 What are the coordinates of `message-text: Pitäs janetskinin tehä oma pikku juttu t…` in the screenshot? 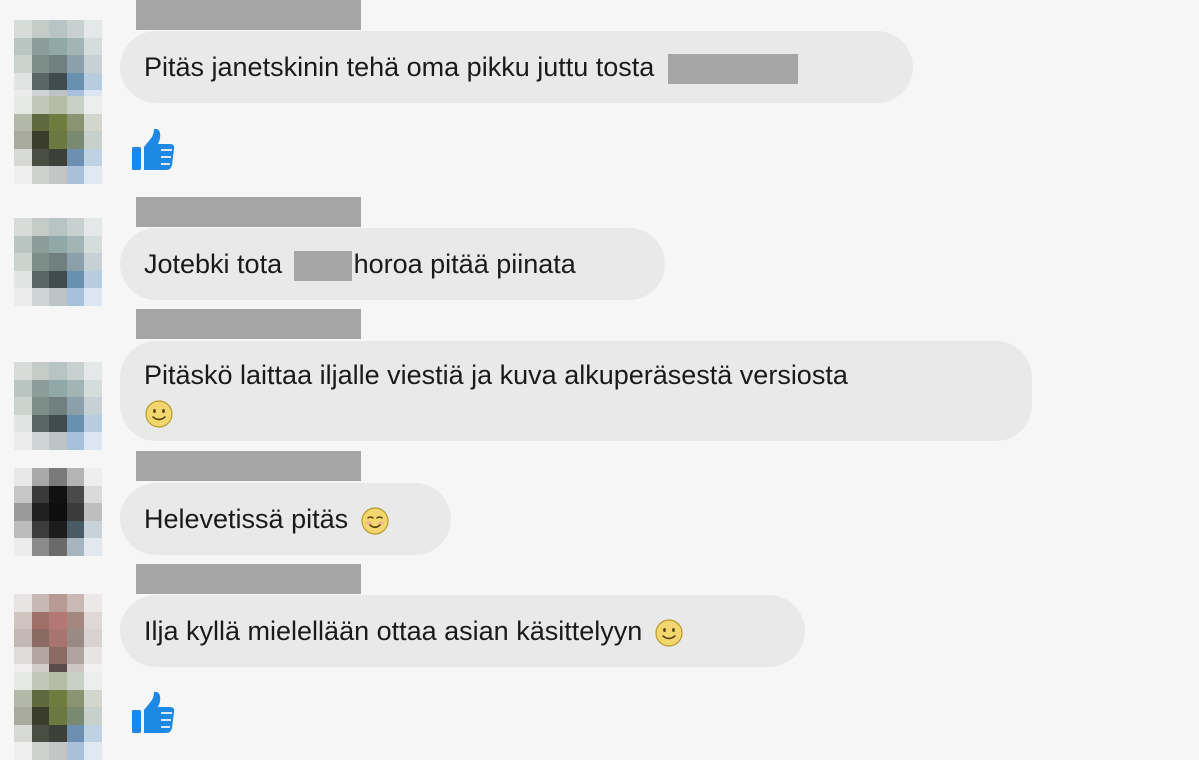 It's located at (399, 67).